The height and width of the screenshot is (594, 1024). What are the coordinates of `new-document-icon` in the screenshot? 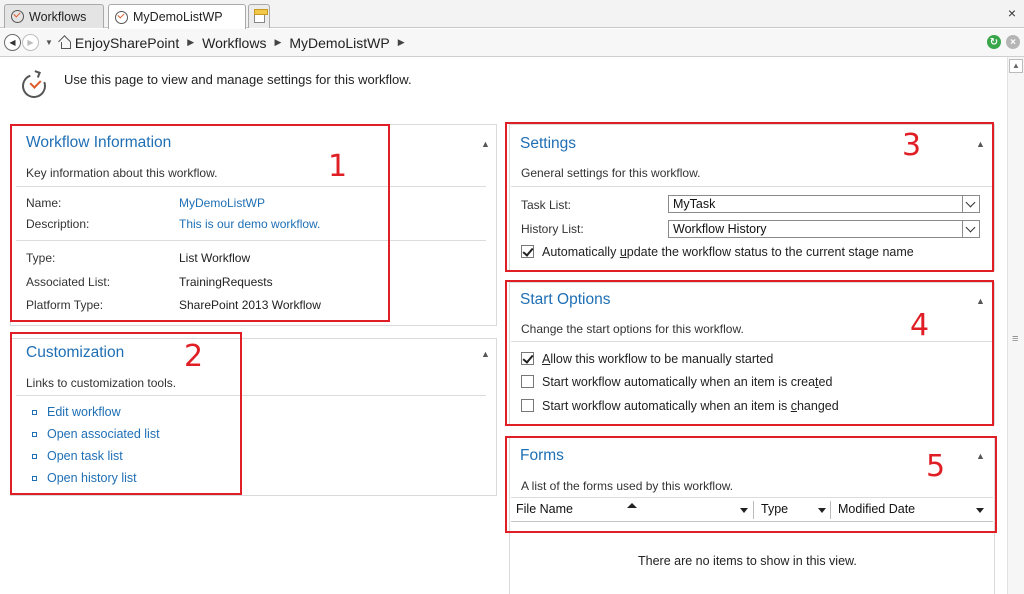 It's located at (261, 16).